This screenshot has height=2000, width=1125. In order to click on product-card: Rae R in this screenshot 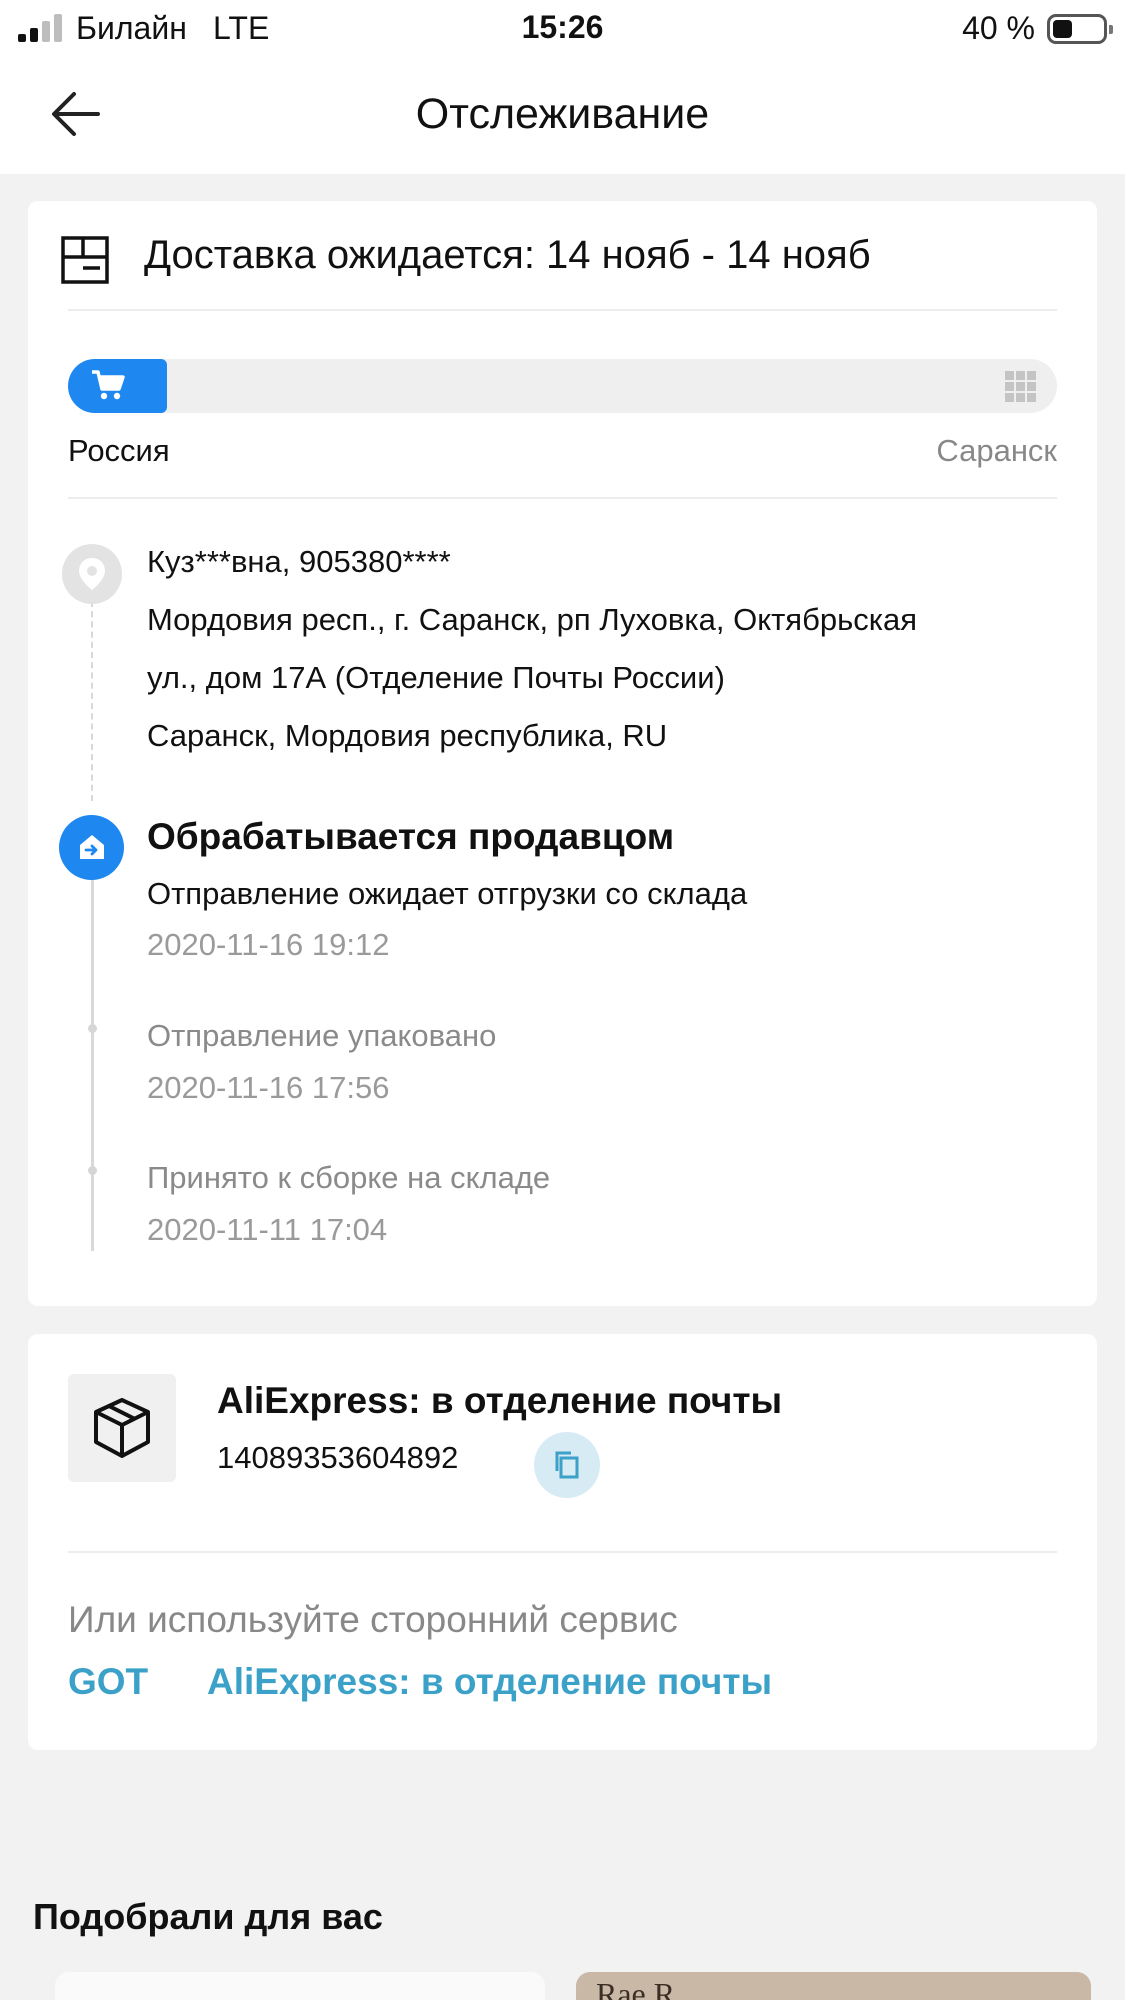, I will do `click(833, 1986)`.